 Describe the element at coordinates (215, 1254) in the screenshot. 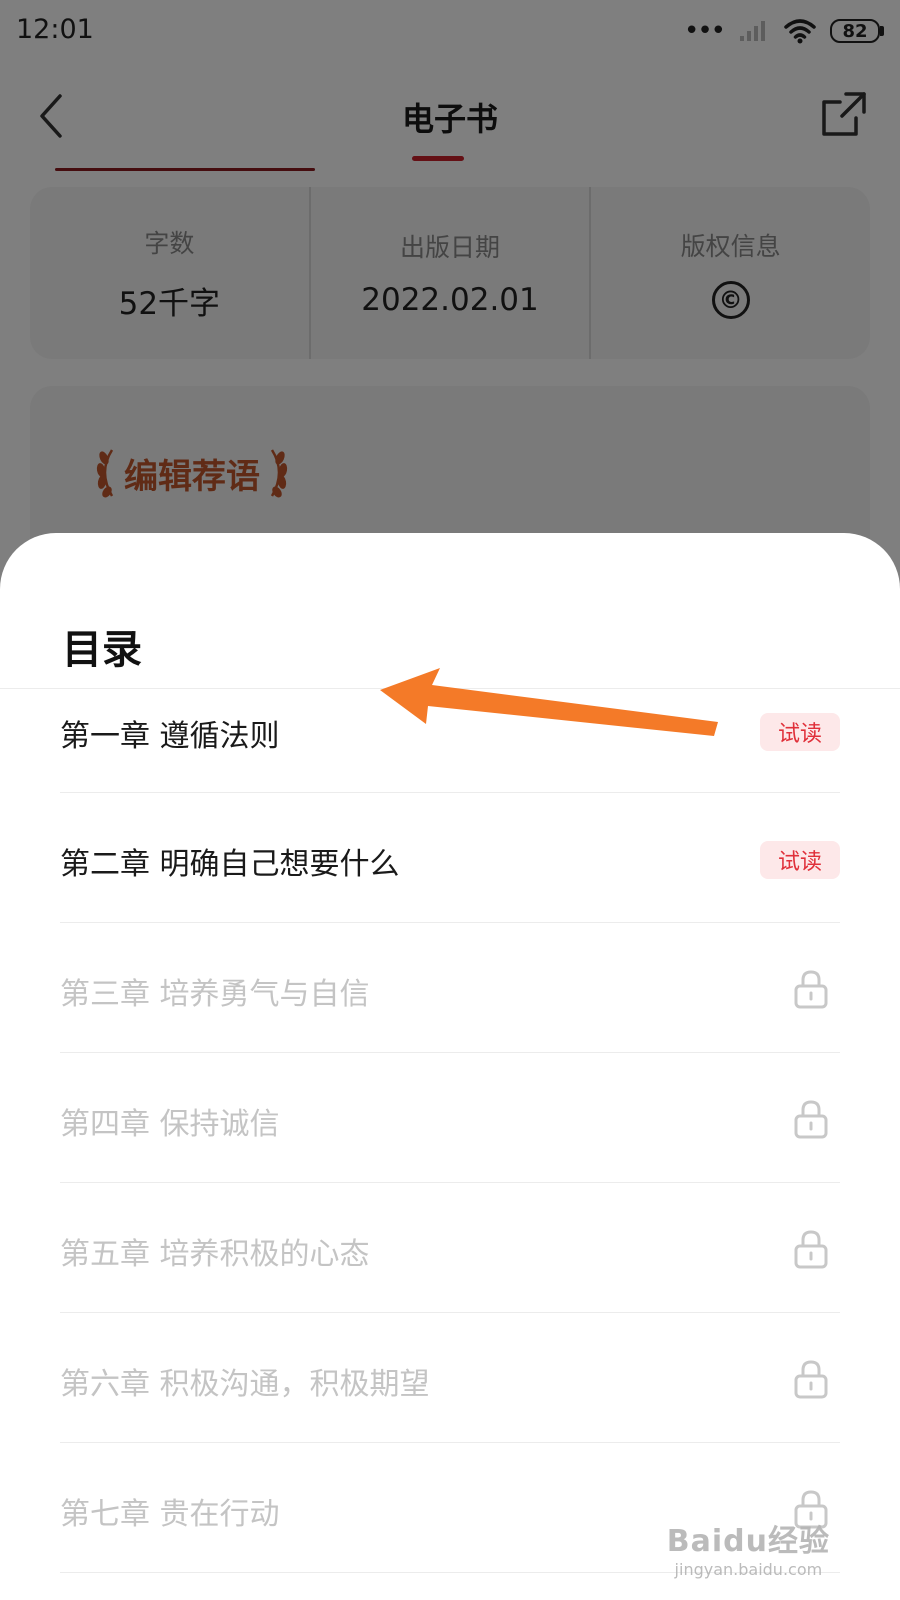

I see `chapter-title: 第五章 培养积极的心态` at that location.